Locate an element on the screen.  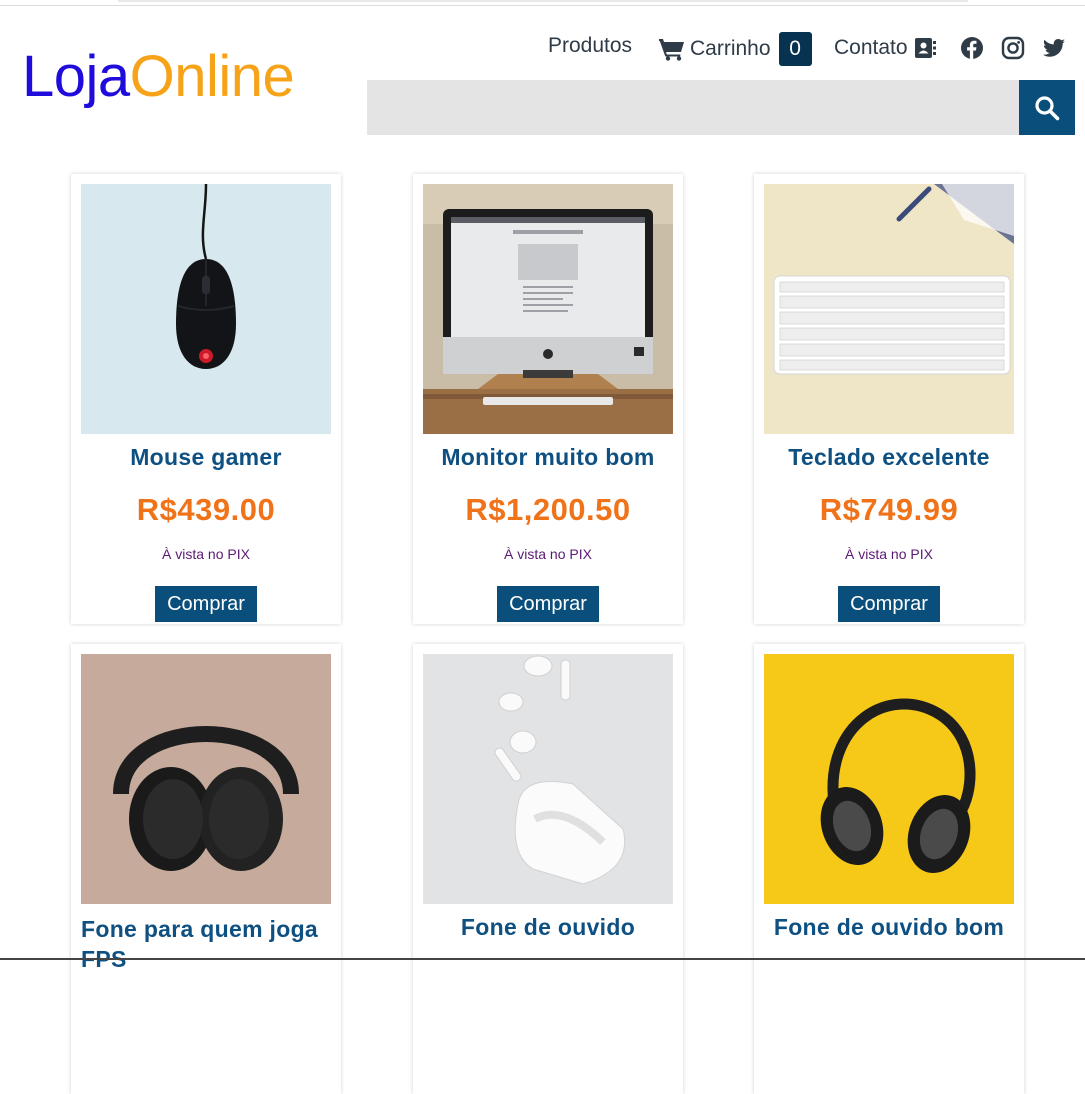
product-image-fps-headphones is located at coordinates (206, 779).